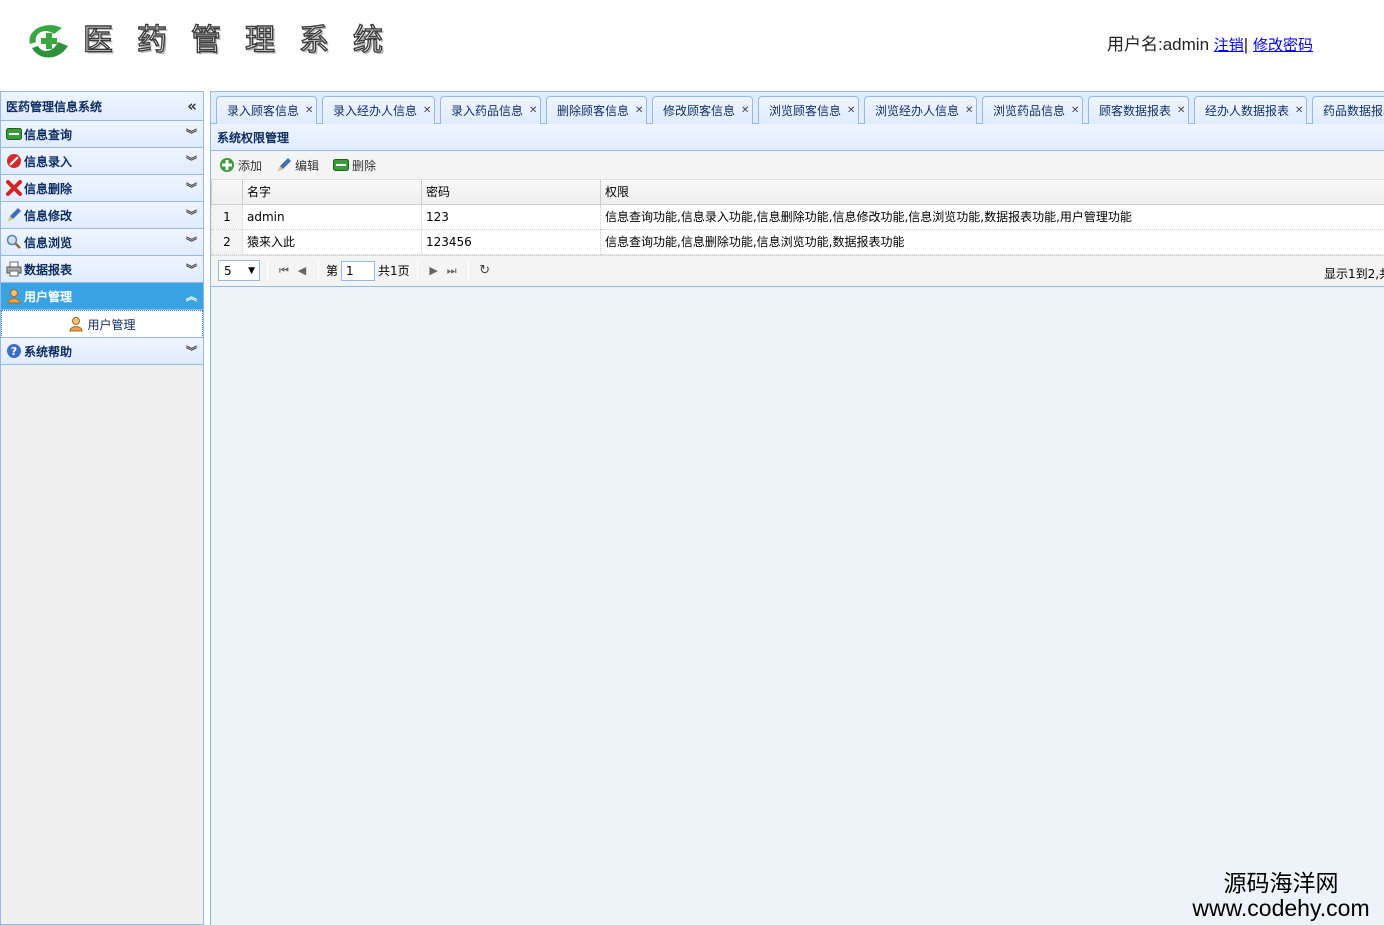  Describe the element at coordinates (102, 242) in the screenshot. I see `sidebar-item-browse: 信息浏览 ︾` at that location.